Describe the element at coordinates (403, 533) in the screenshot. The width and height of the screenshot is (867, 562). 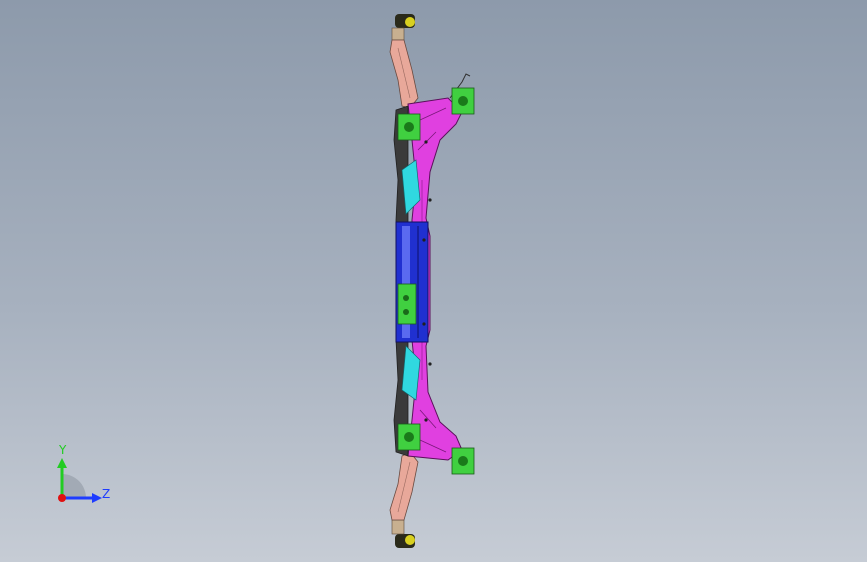
I see `bottom-ball-joint` at that location.